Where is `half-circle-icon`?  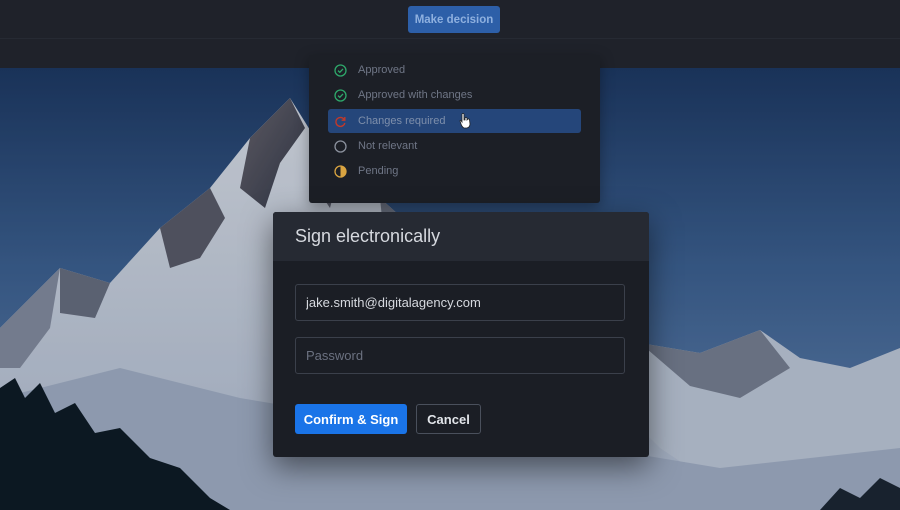
half-circle-icon is located at coordinates (340, 171).